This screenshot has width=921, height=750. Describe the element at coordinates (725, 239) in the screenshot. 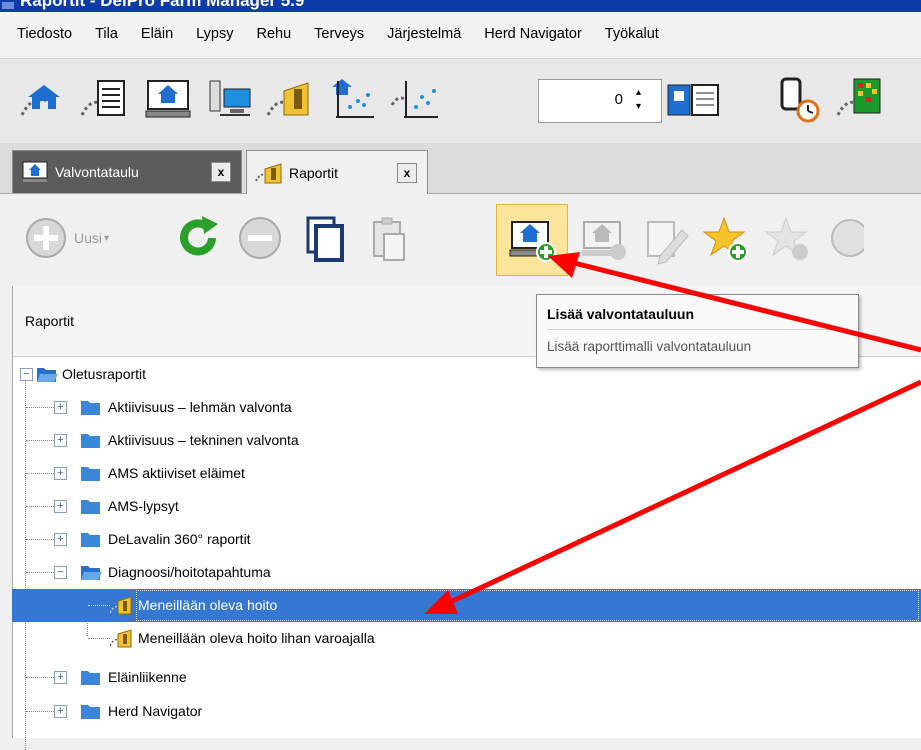

I see `star-add-icon` at that location.